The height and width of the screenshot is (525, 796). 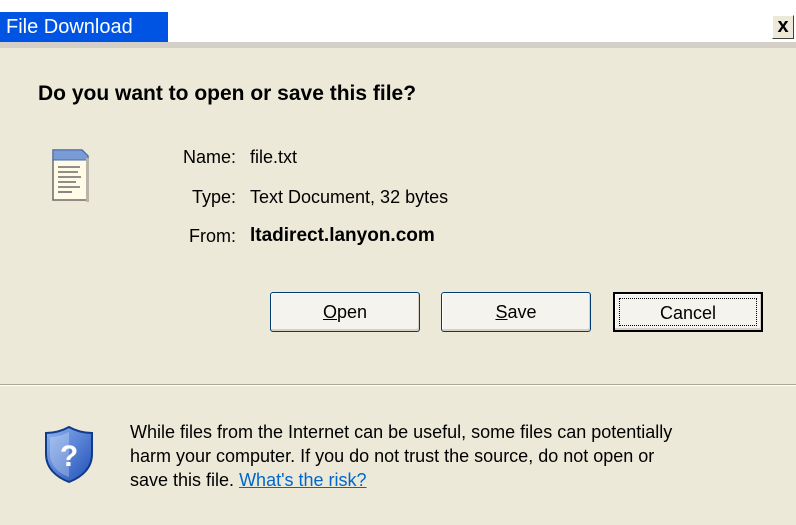 I want to click on security-shield-question-icon: ?, so click(x=69, y=454).